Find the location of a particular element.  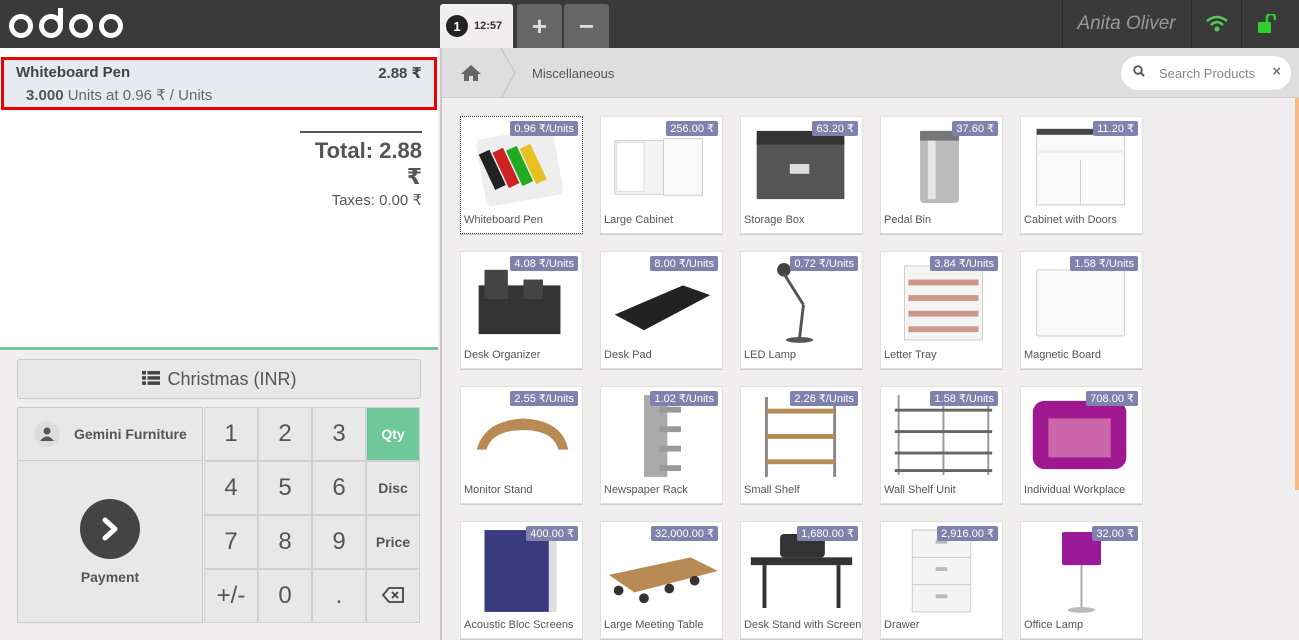

product-name: Cabinet with Doors is located at coordinates (1070, 220).